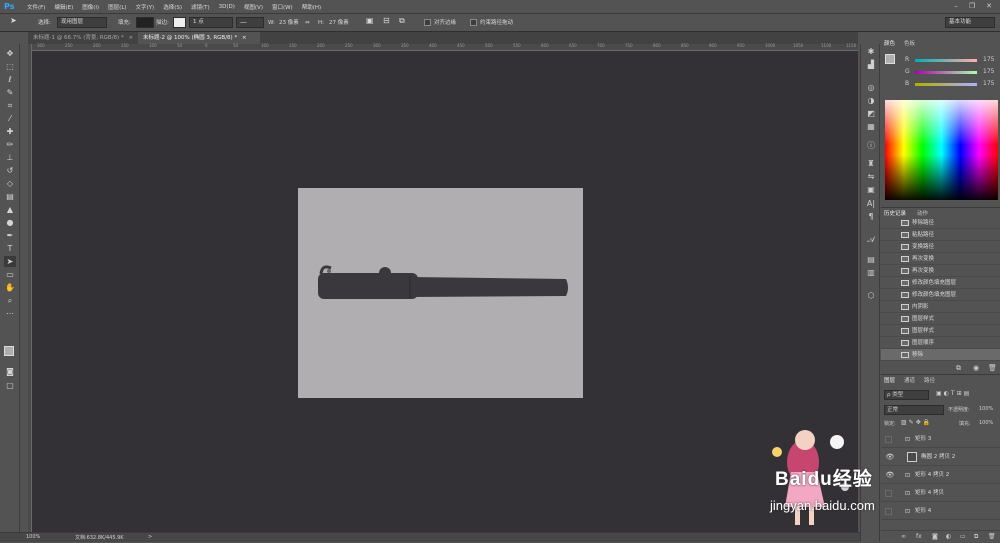 This screenshot has width=1000, height=543. I want to click on link-icon: ⇔, so click(307, 23).